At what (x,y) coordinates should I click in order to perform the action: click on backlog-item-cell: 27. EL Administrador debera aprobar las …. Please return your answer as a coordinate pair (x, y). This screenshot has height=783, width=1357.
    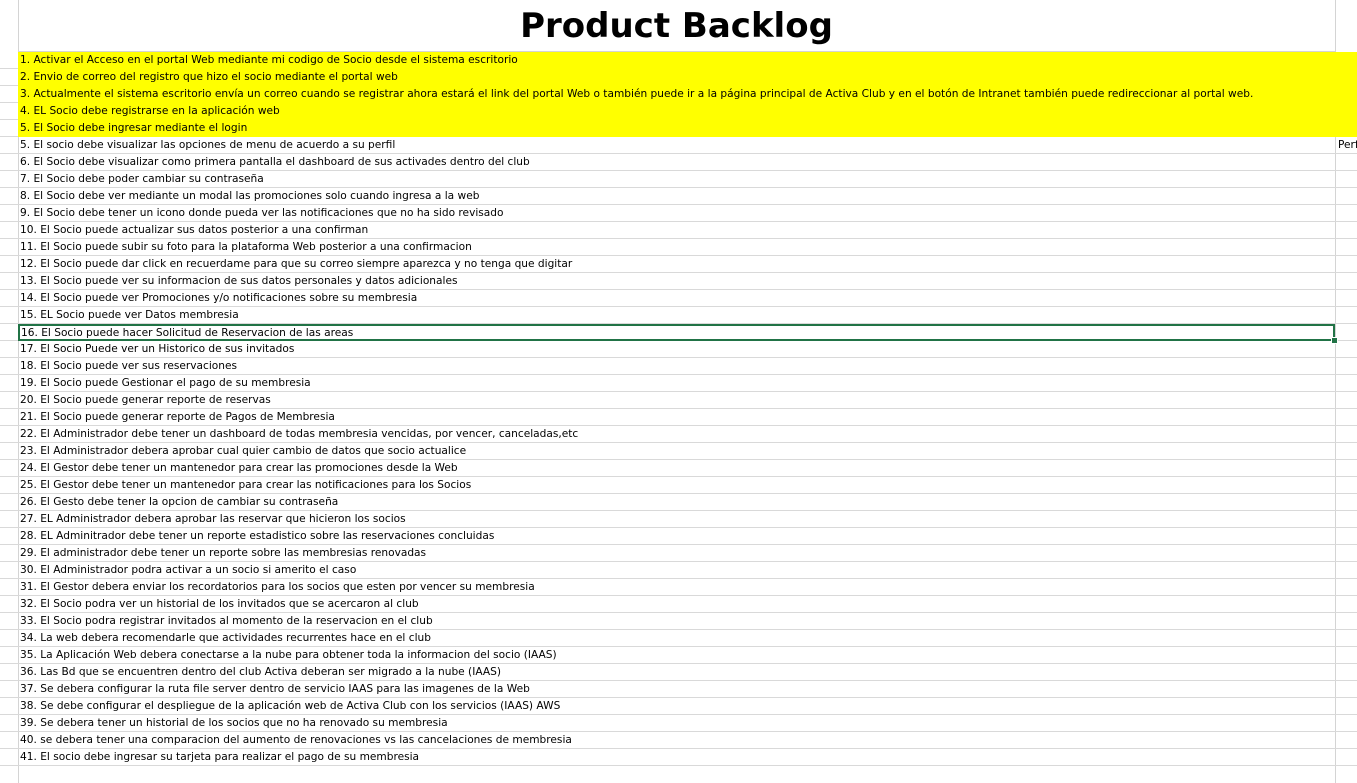
    Looking at the image, I should click on (676, 519).